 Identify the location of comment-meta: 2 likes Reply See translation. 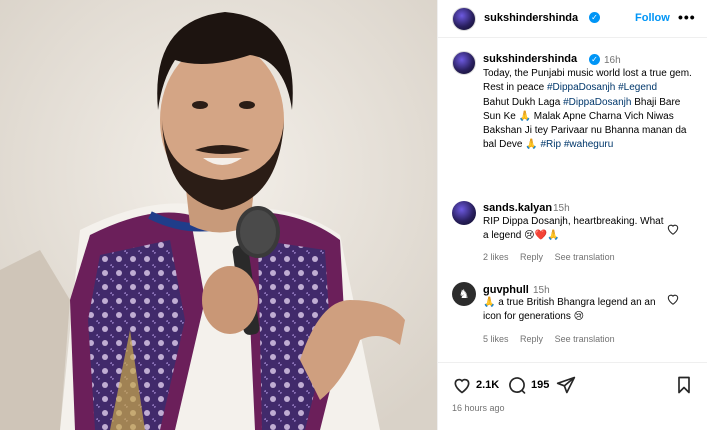
(553, 257).